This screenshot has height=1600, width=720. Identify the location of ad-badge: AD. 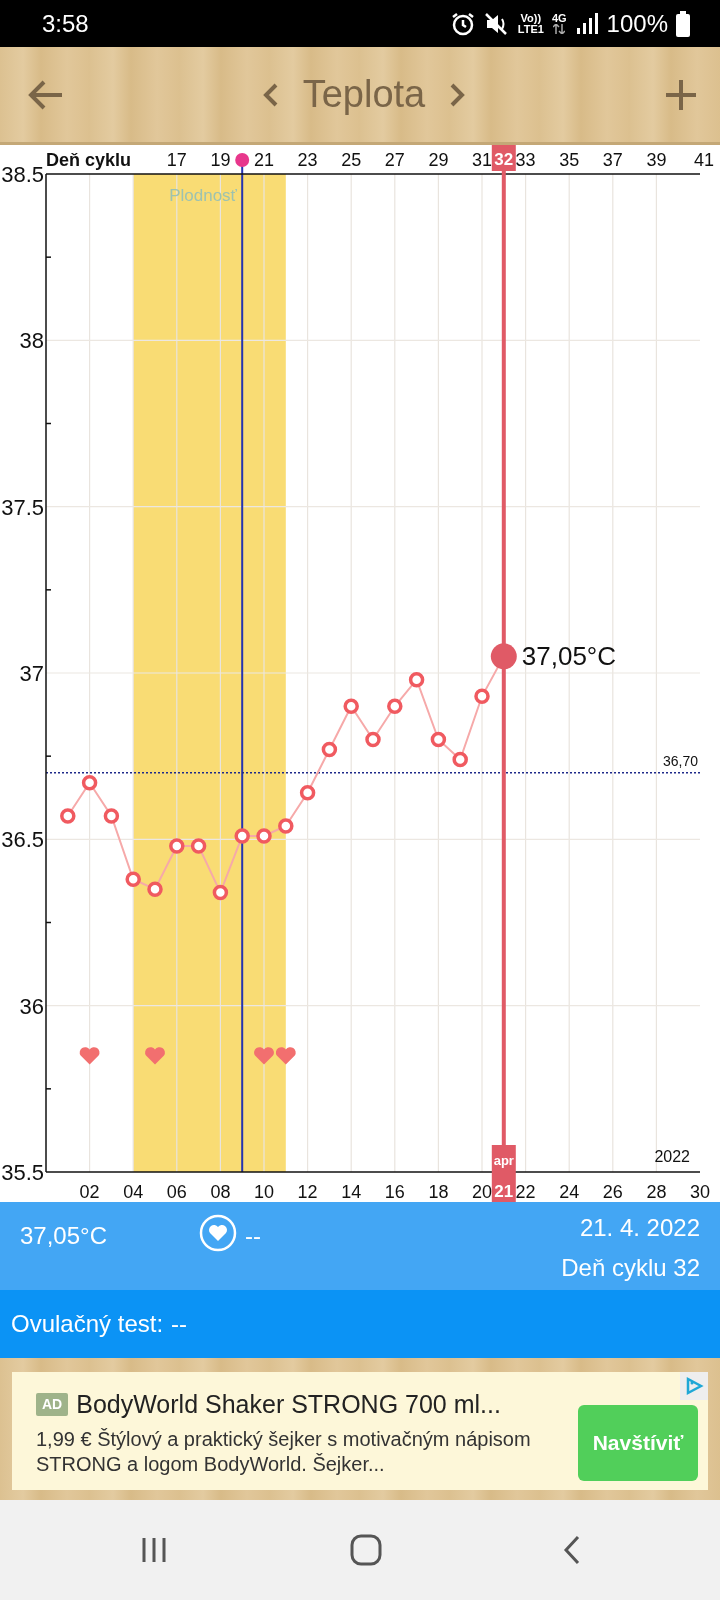
(52, 1405).